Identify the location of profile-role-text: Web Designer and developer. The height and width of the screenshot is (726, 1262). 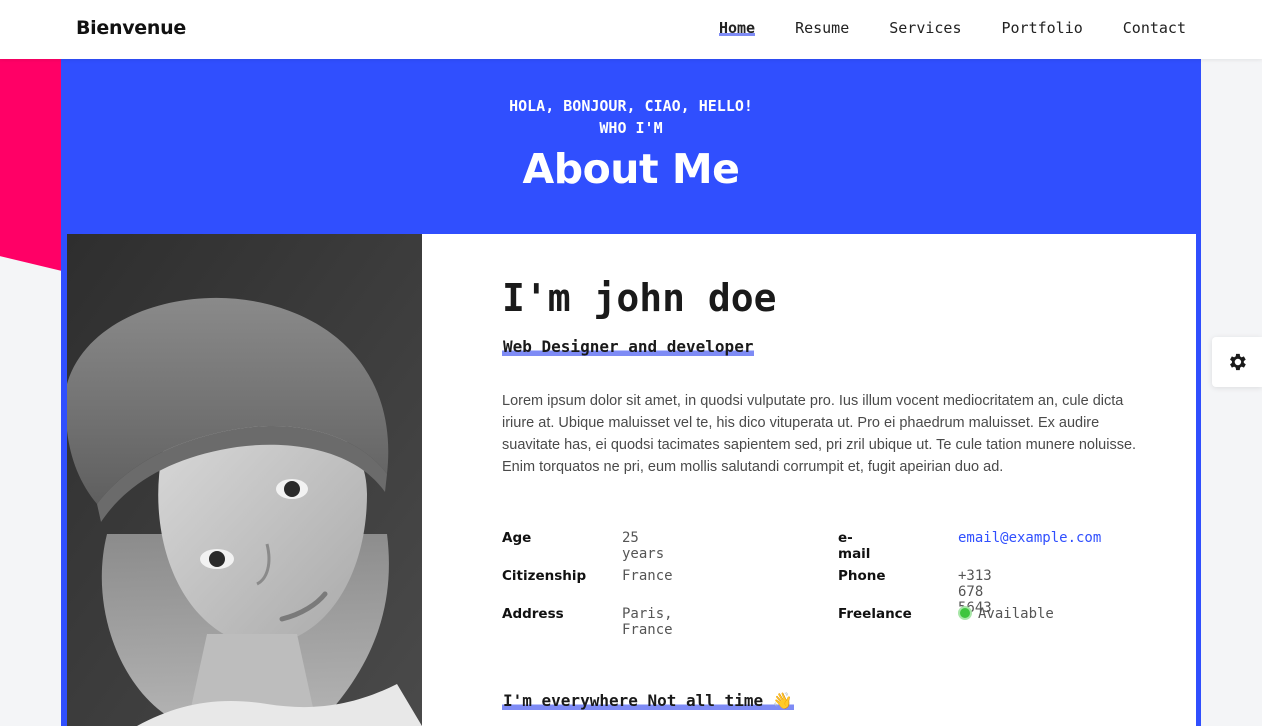
(628, 346).